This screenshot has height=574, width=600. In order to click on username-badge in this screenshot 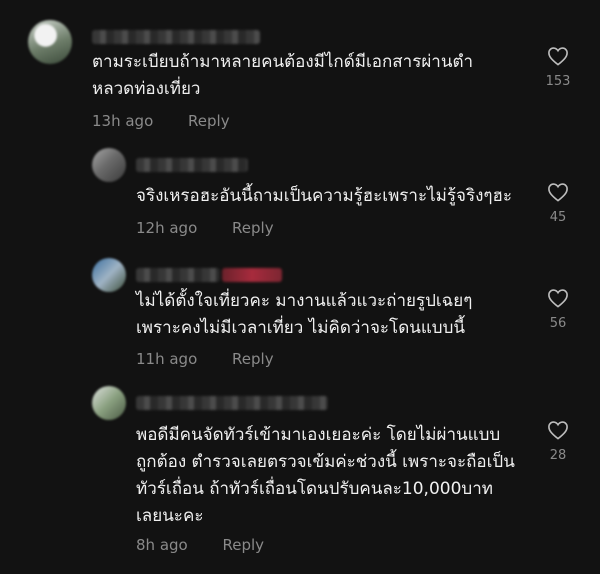, I will do `click(252, 275)`.